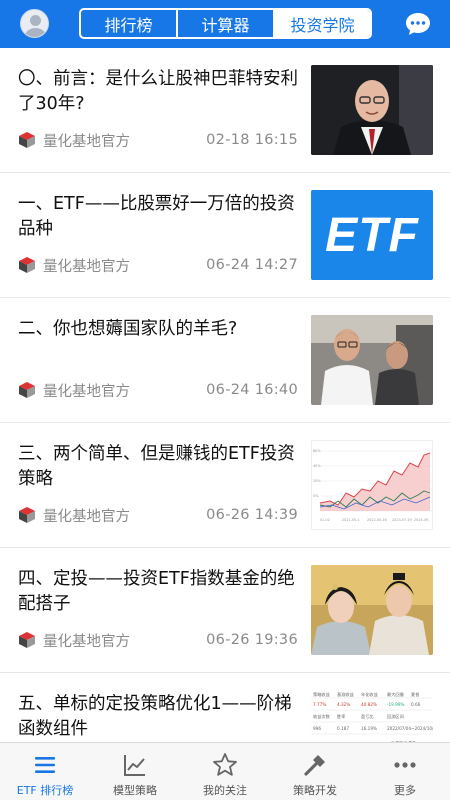 The width and height of the screenshot is (450, 800). Describe the element at coordinates (45, 765) in the screenshot. I see `list-icon` at that location.